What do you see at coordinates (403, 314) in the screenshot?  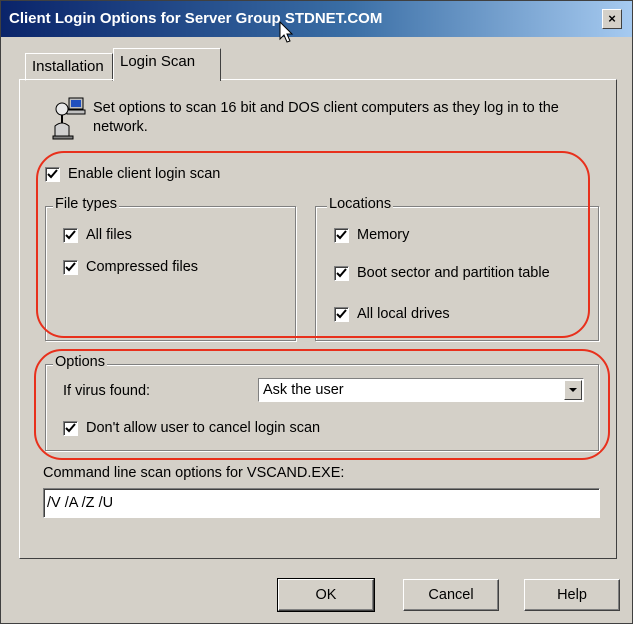 I see `all-local-drives-label: All local drives` at bounding box center [403, 314].